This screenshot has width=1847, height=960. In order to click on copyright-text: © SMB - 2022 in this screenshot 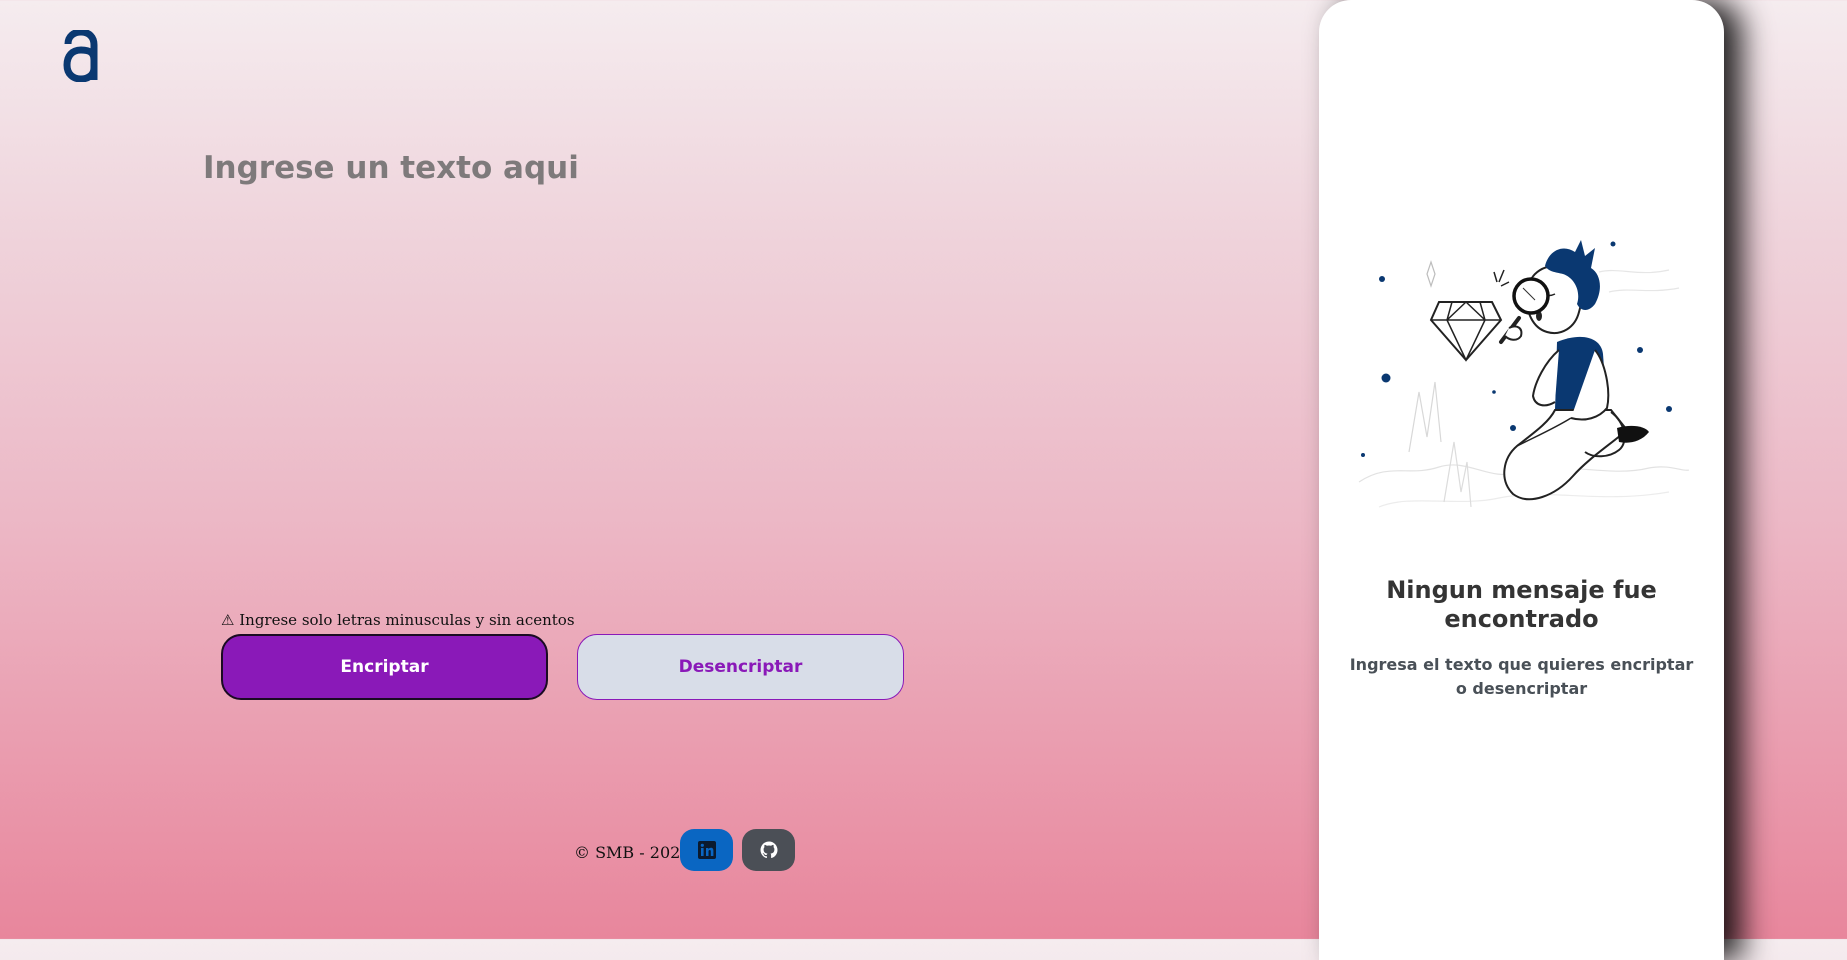, I will do `click(632, 852)`.